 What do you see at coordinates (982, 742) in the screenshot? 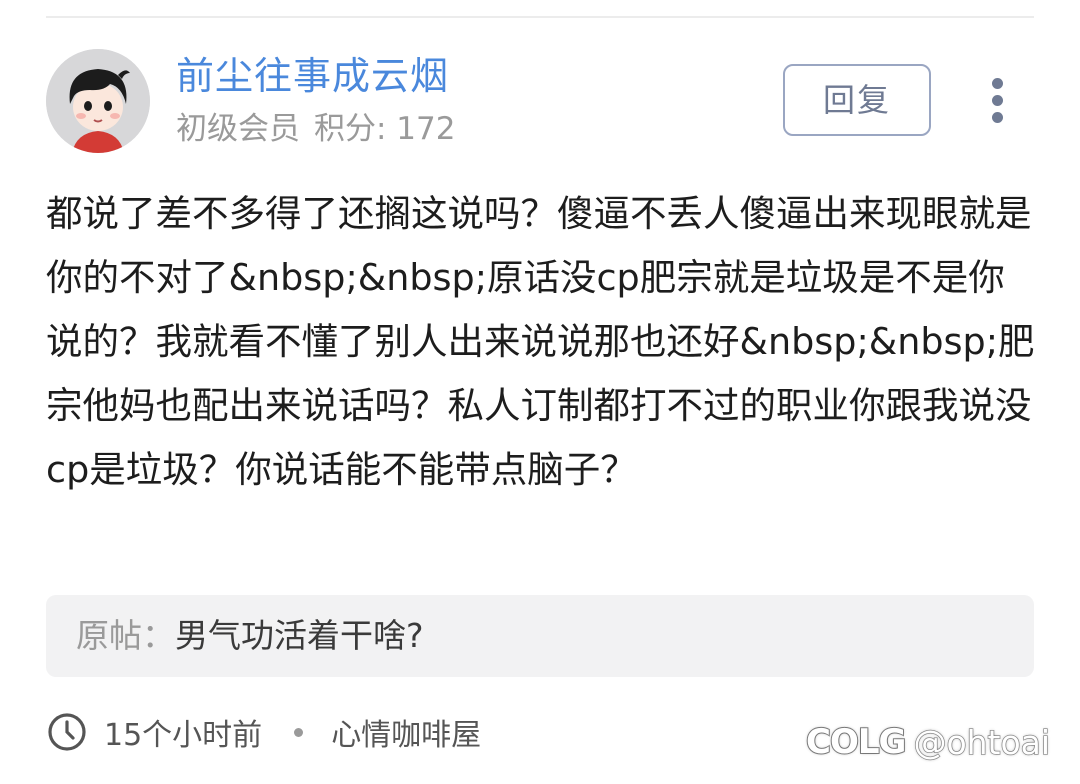
I see `watermark-handle: @ohtoai` at bounding box center [982, 742].